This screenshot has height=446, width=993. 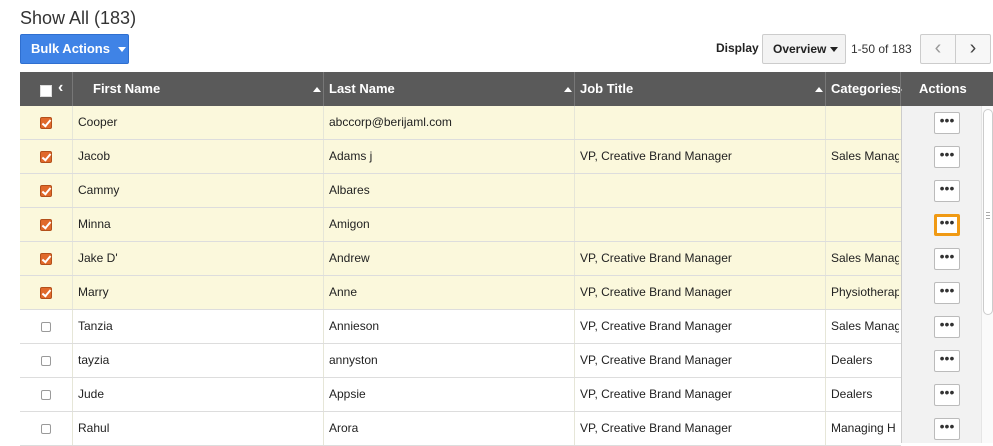 What do you see at coordinates (98, 258) in the screenshot?
I see `first-name-cell: Jake D'` at bounding box center [98, 258].